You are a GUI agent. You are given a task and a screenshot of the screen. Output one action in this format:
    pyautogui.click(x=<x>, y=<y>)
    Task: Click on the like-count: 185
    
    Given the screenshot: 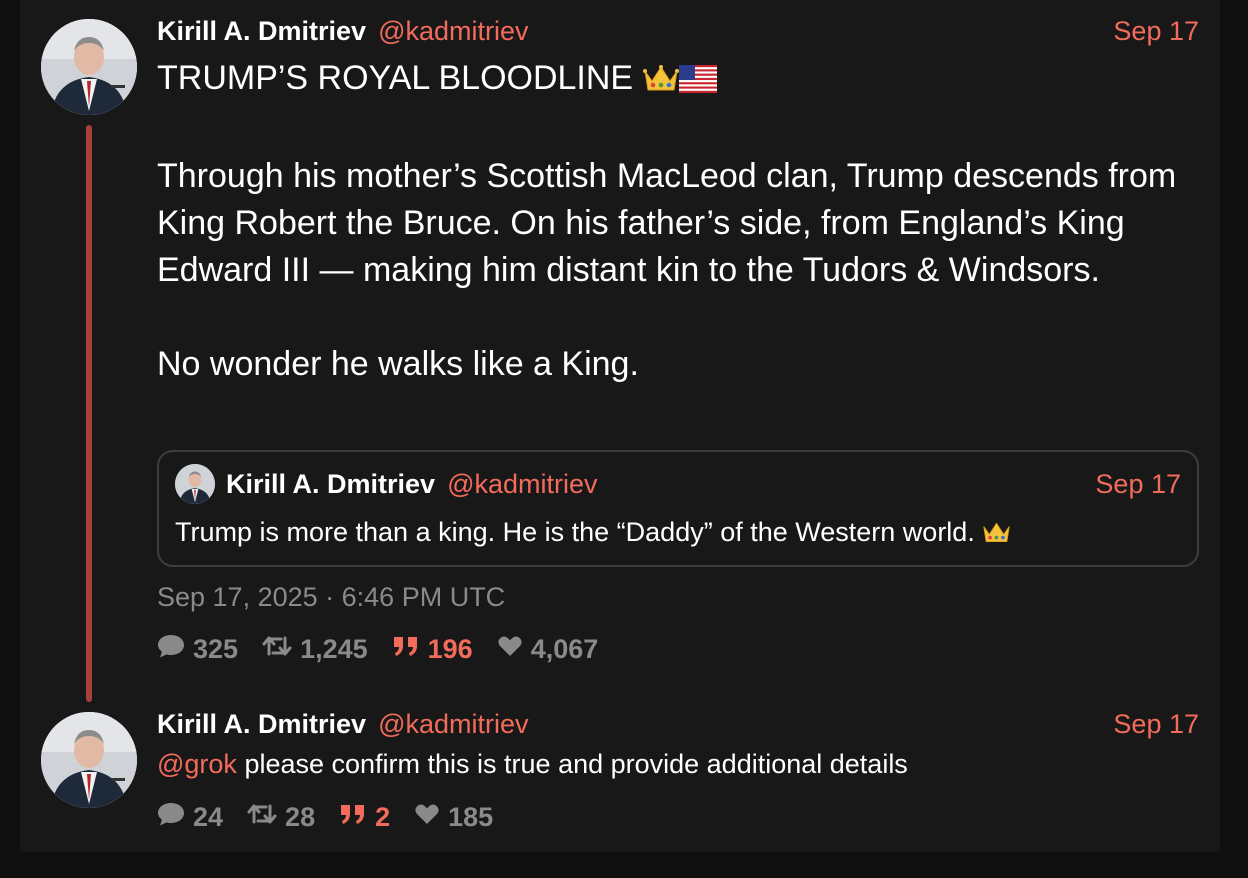 What is the action you would take?
    pyautogui.click(x=453, y=817)
    